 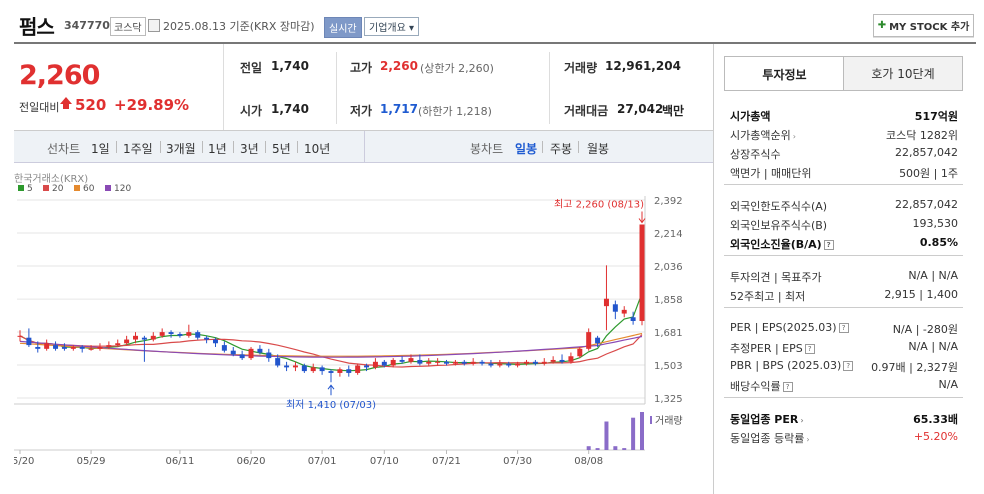 What do you see at coordinates (792, 365) in the screenshot?
I see `info-label: PBR | BPS (2025.03)?` at bounding box center [792, 365].